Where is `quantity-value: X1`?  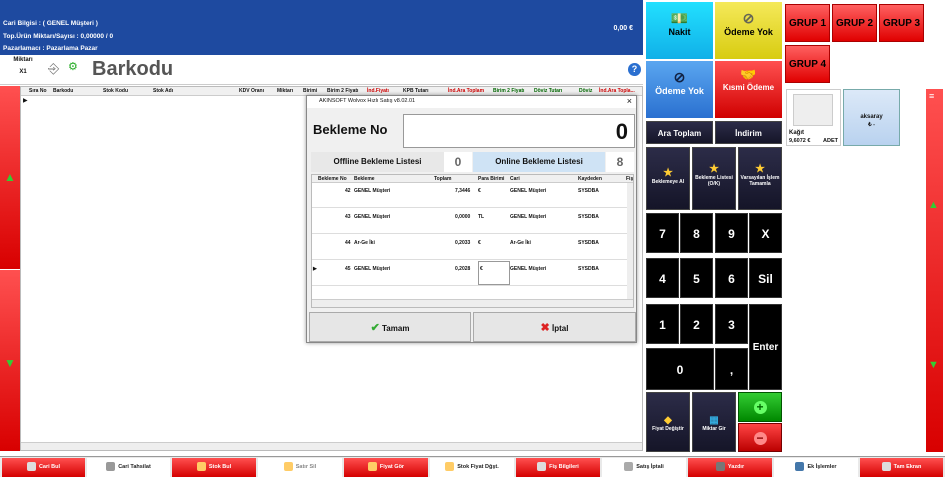 quantity-value: X1 is located at coordinates (23, 72).